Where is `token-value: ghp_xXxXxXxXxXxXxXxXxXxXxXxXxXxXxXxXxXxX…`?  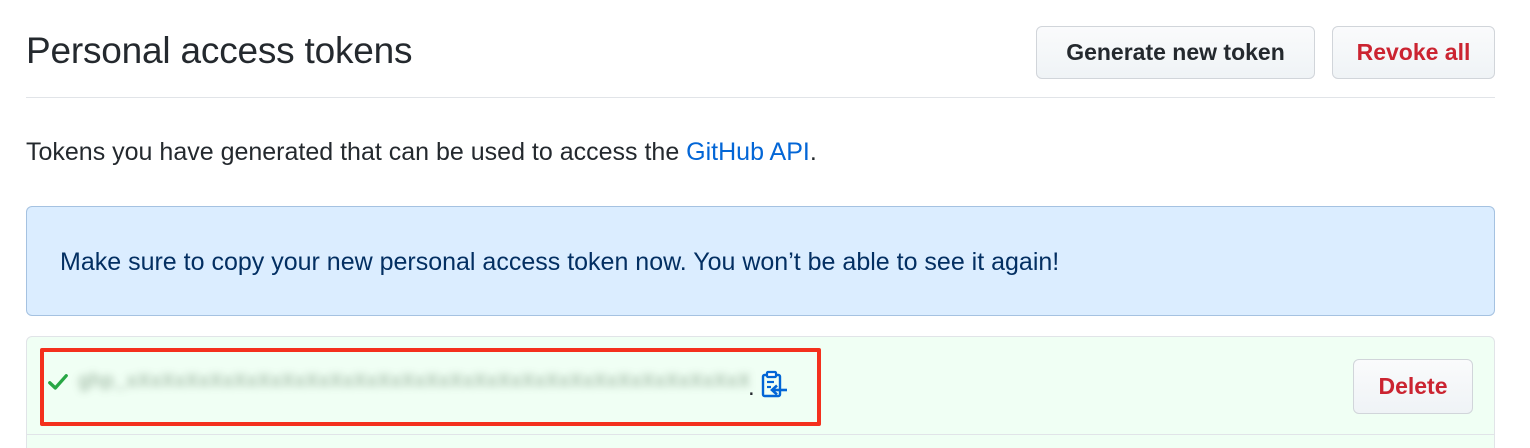 token-value: ghp_xXxXxXxXxXxXxXxXxXxXxXxXxXxXxXxXxXxX… is located at coordinates (416, 383).